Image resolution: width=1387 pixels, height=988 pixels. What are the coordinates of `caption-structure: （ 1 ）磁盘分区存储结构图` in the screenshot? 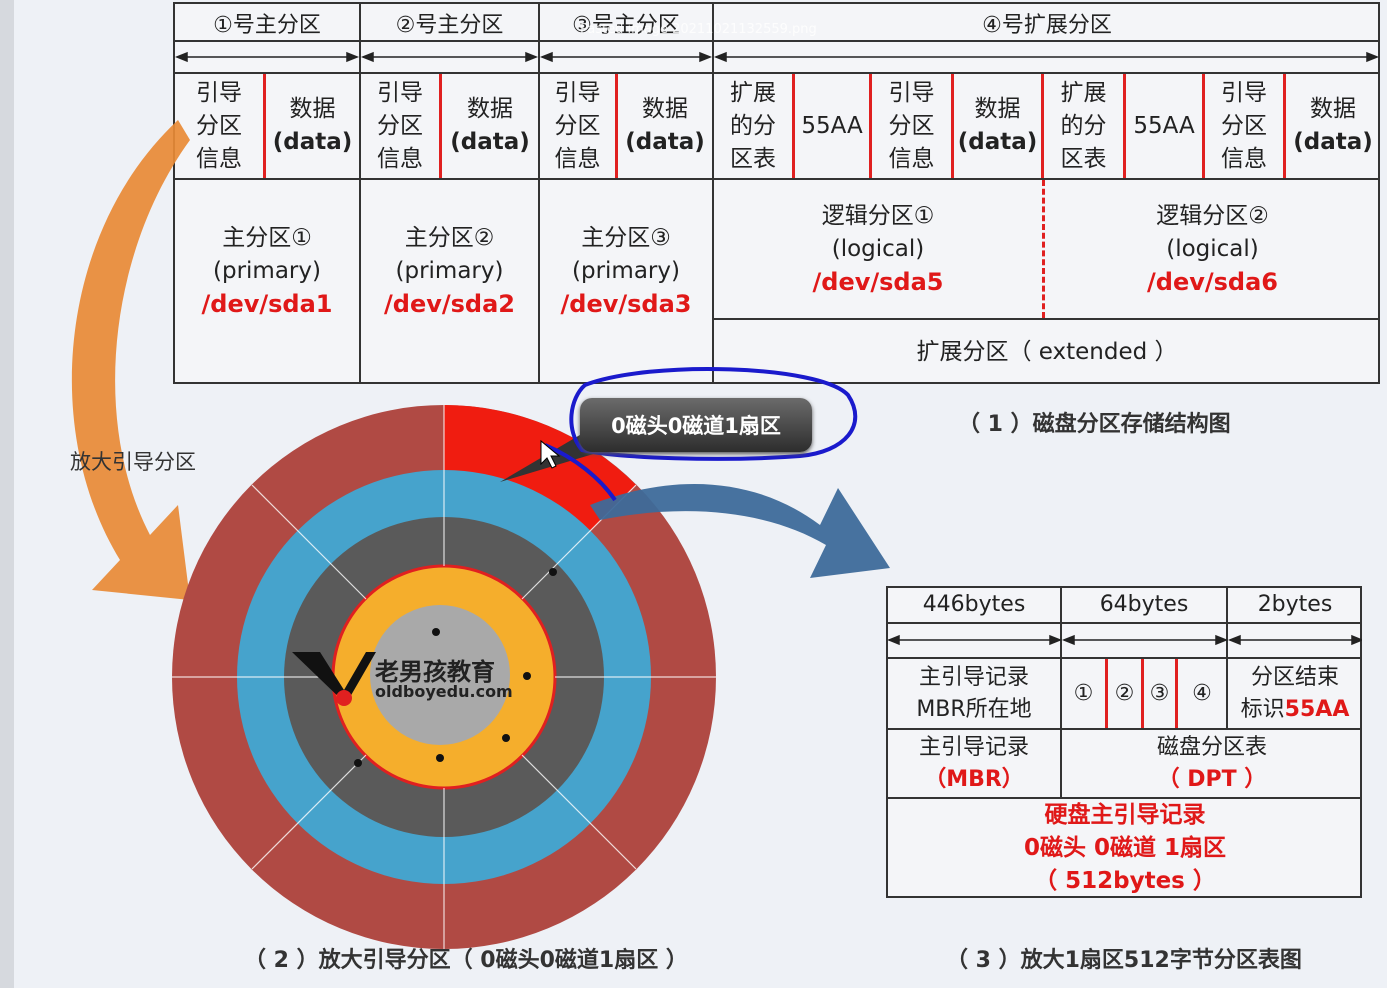 It's located at (1094, 424).